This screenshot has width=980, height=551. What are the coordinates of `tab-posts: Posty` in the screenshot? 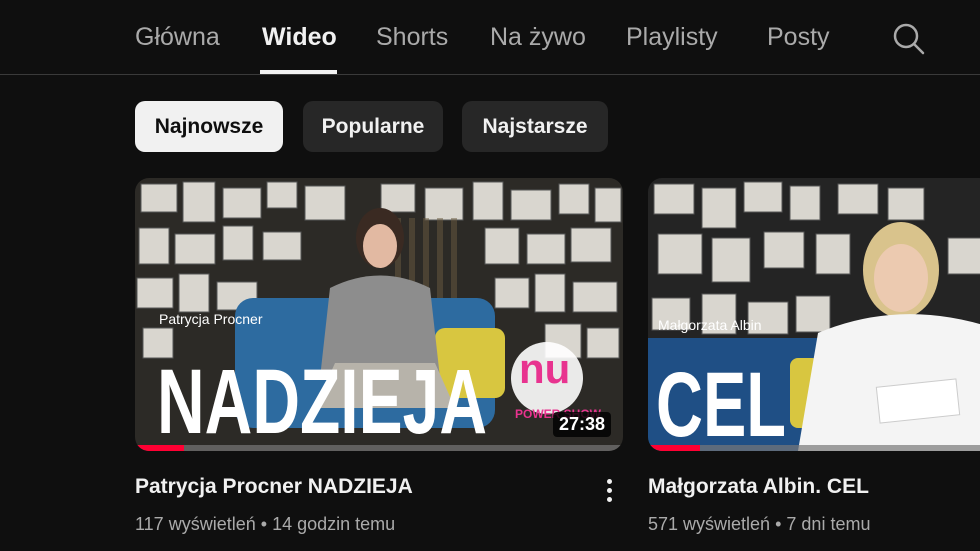 It's located at (798, 37).